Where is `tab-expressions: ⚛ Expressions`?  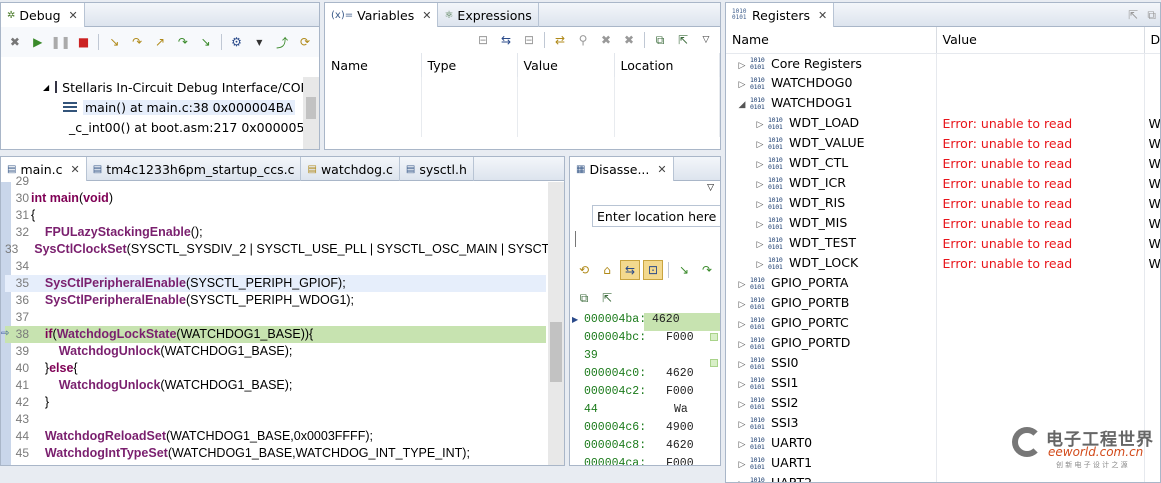
tab-expressions: ⚛ Expressions is located at coordinates (488, 15).